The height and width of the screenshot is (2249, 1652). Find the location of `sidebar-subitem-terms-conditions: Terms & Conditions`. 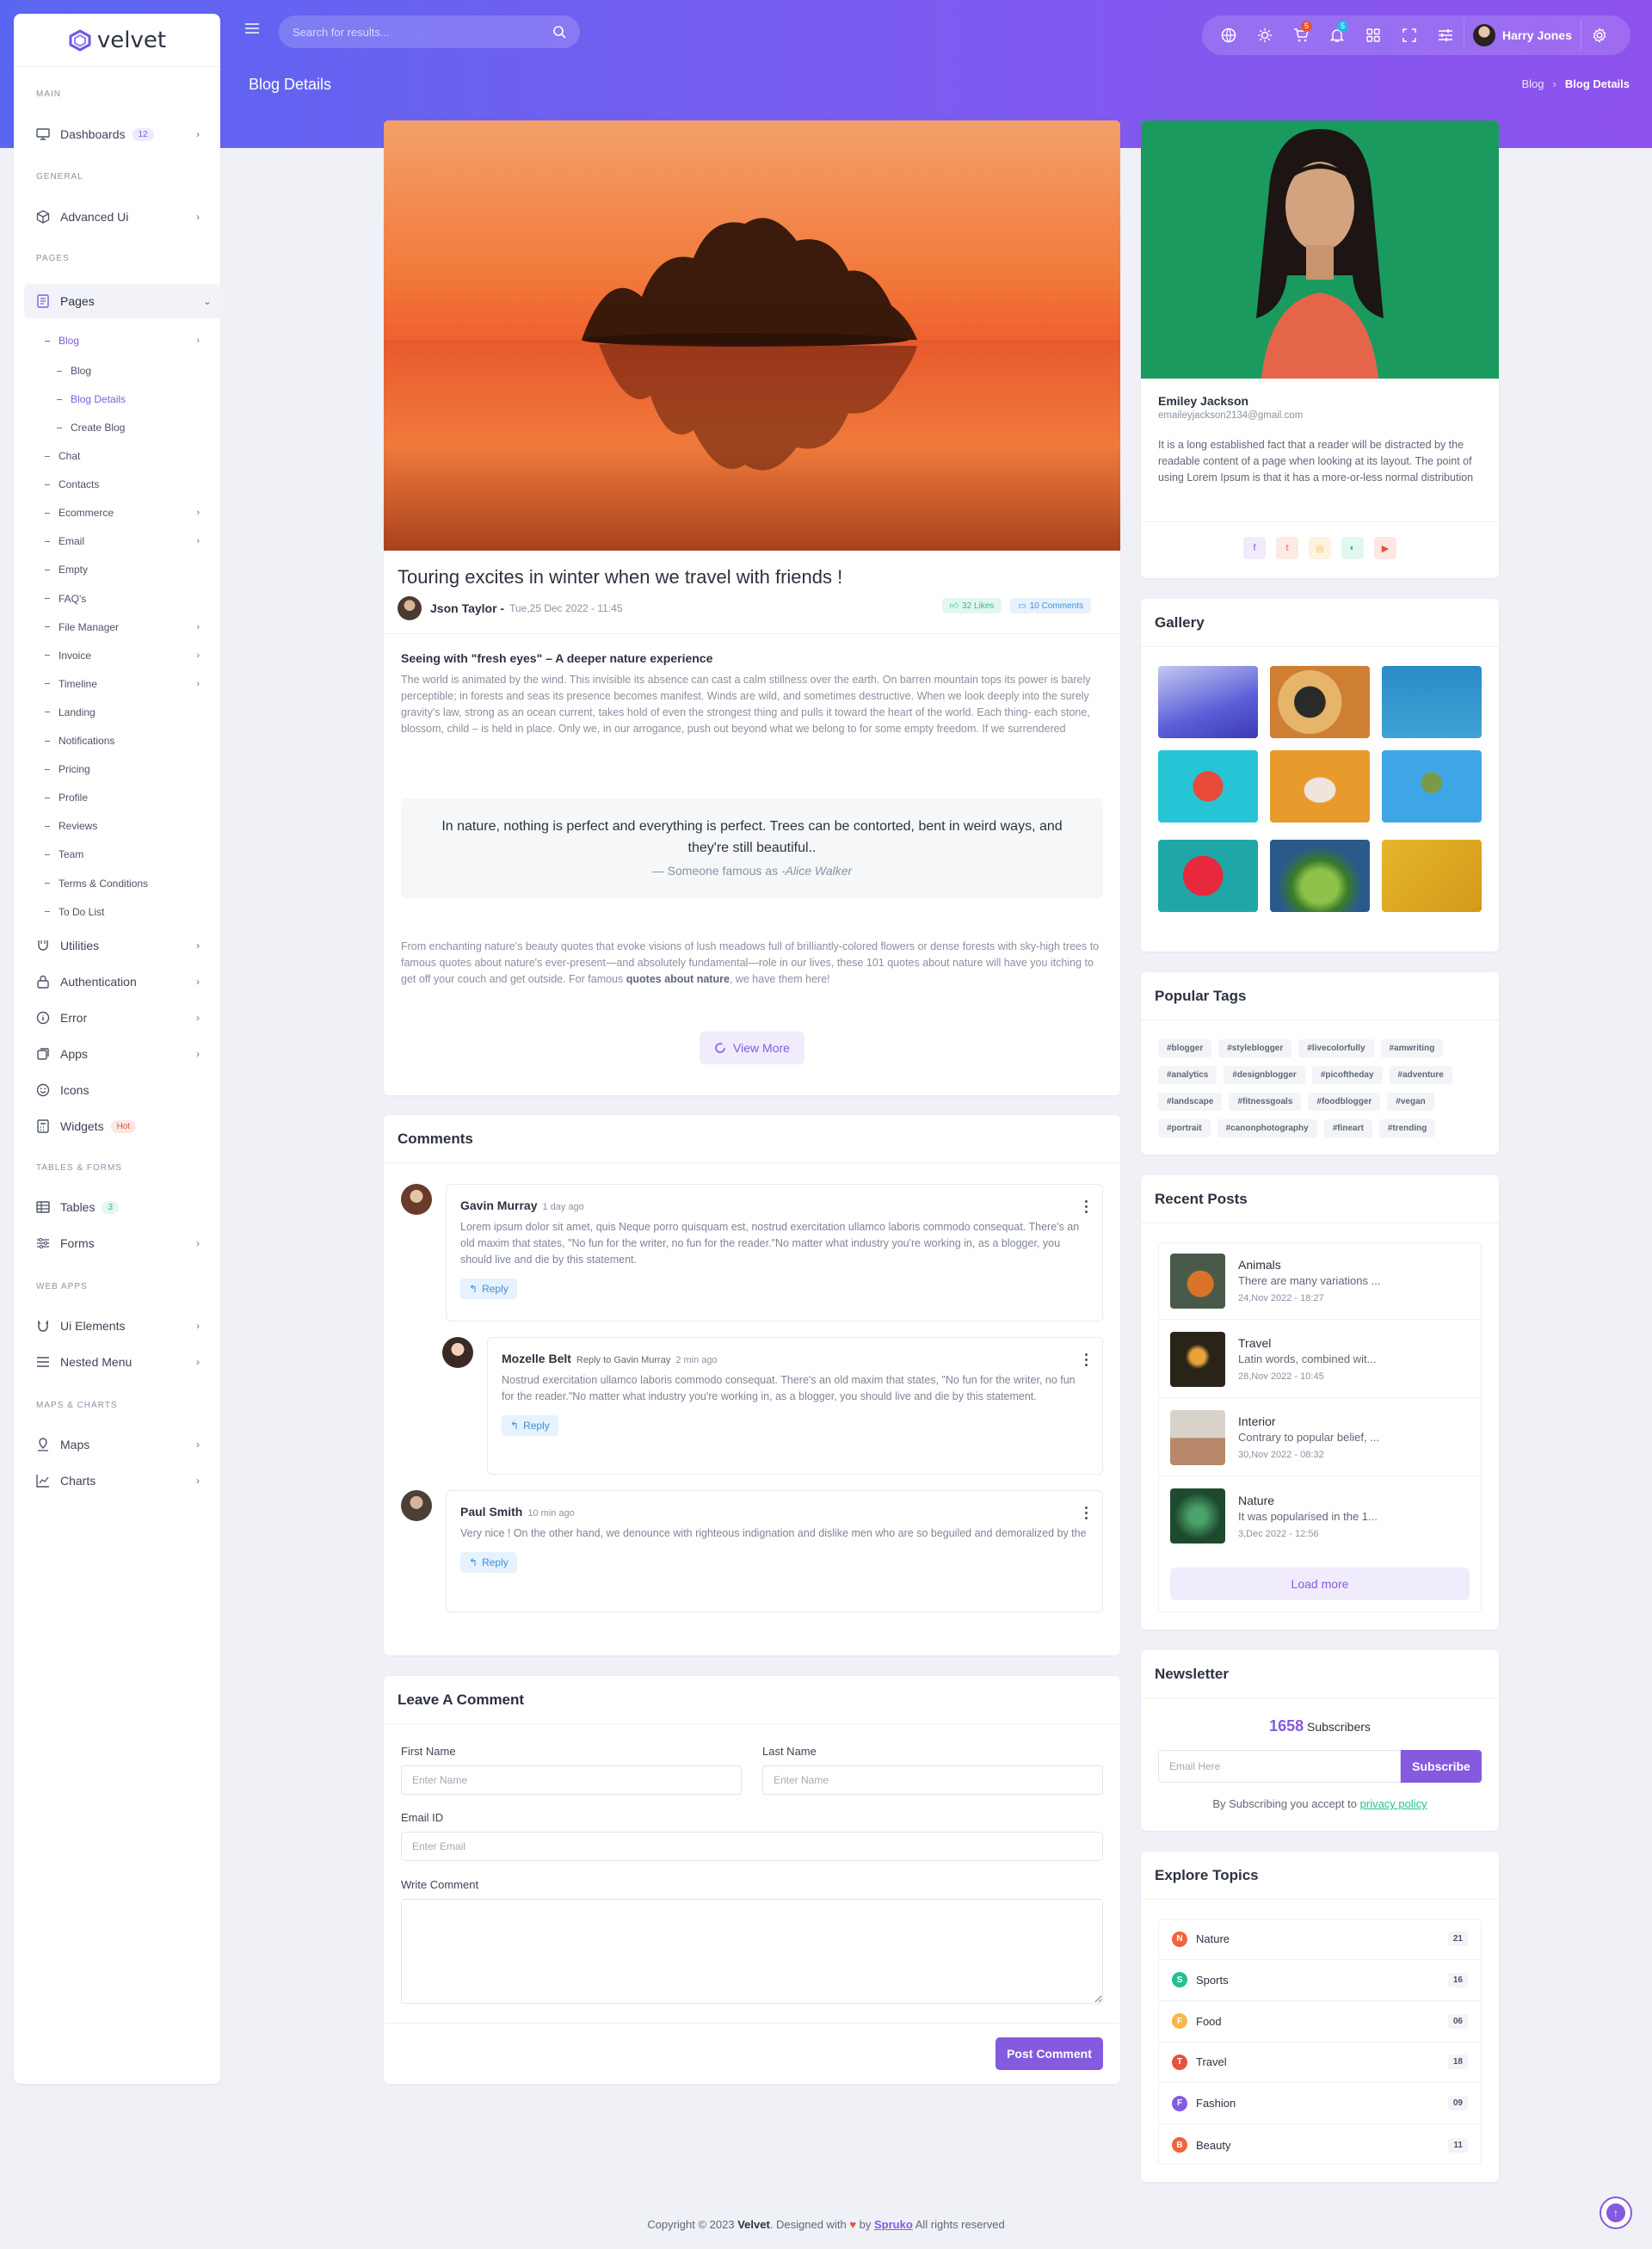

sidebar-subitem-terms-conditions: Terms & Conditions is located at coordinates (122, 884).